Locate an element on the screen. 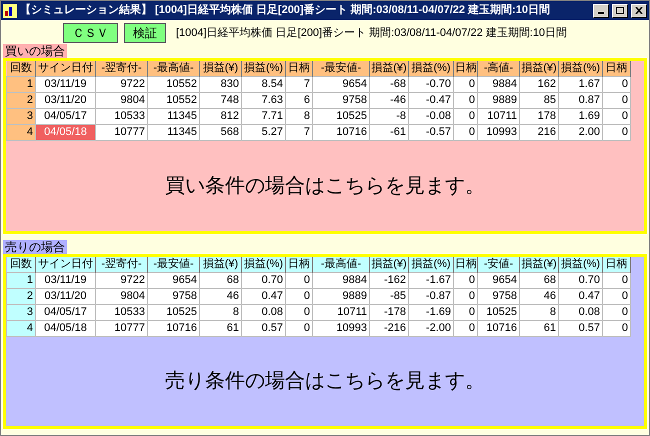  sheet-info: [1004]日経平均株価 日足[200]番シート 期間:03/08/11-04/07/22 建玉期間:10日間 is located at coordinates (372, 33).